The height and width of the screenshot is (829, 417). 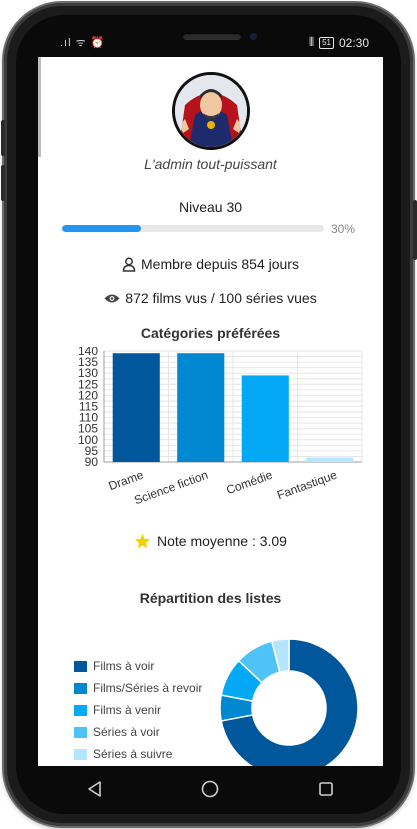 I want to click on seen-stats-row: 872 films vus / 100 séries vues, so click(x=210, y=298).